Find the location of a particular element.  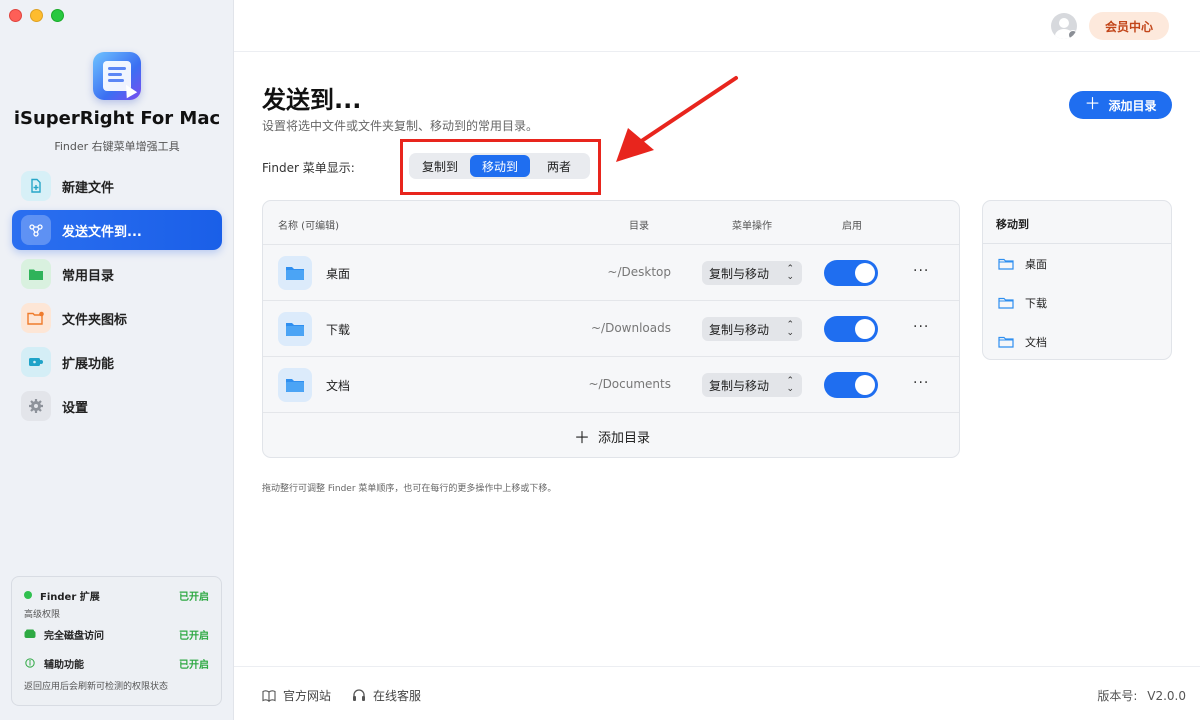

segment-copy-to: 复制到 is located at coordinates (440, 166).